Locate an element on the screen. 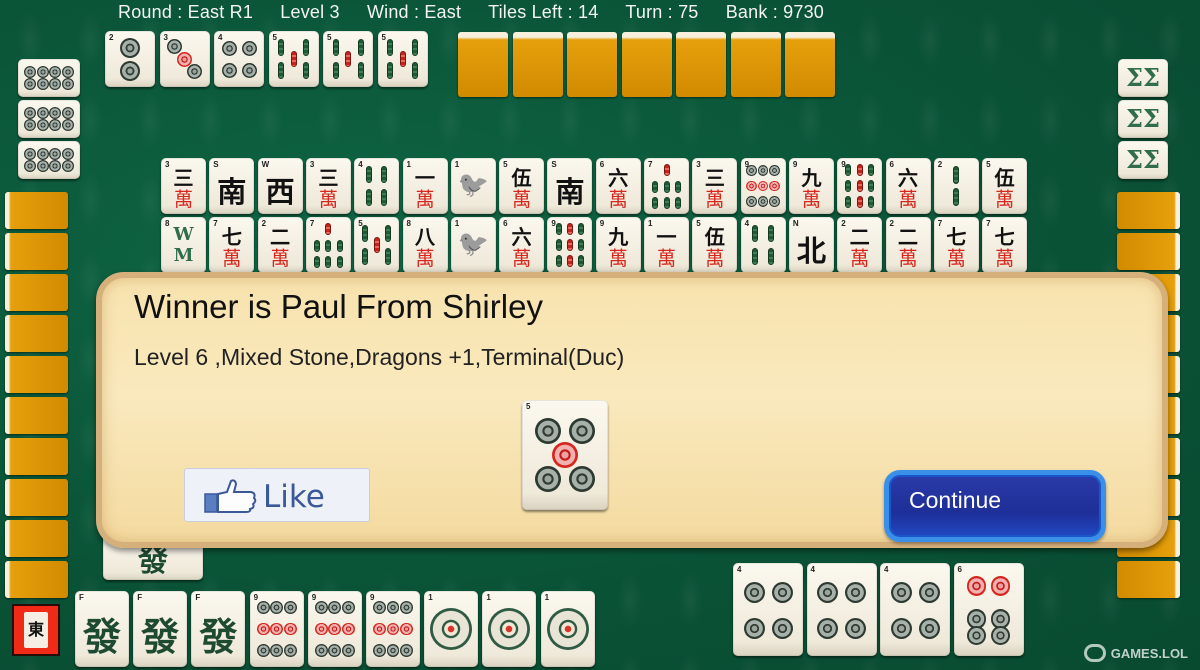 The image size is (1200, 670). discard-tile: 4 is located at coordinates (763, 245).